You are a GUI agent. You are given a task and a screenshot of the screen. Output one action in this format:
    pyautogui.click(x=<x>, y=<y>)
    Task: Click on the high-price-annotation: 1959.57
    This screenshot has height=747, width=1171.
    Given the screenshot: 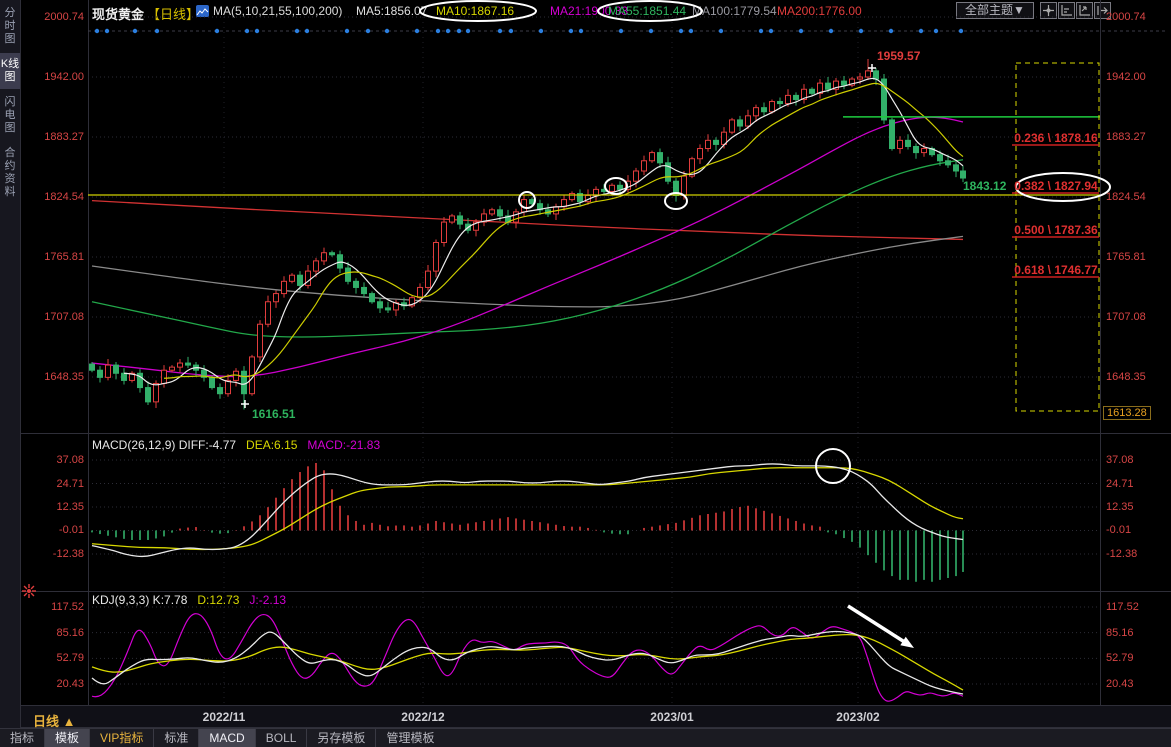 What is the action you would take?
    pyautogui.click(x=899, y=56)
    